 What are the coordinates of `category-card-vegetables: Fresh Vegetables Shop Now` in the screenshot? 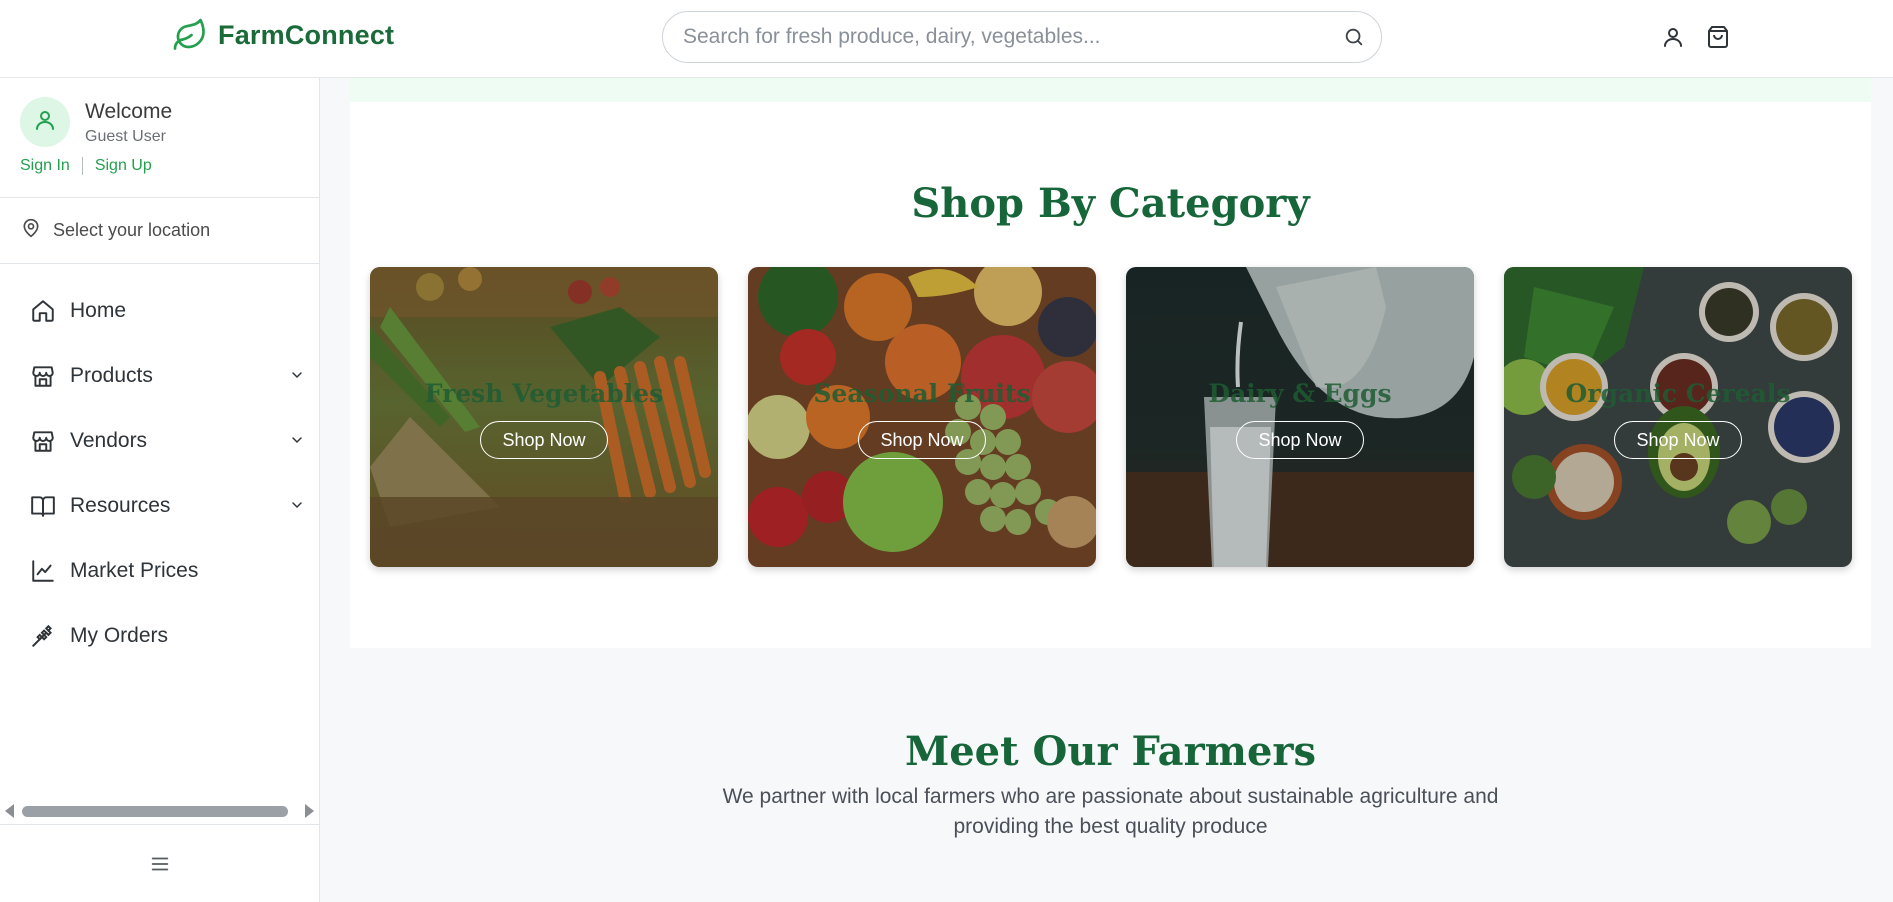 It's located at (544, 417).